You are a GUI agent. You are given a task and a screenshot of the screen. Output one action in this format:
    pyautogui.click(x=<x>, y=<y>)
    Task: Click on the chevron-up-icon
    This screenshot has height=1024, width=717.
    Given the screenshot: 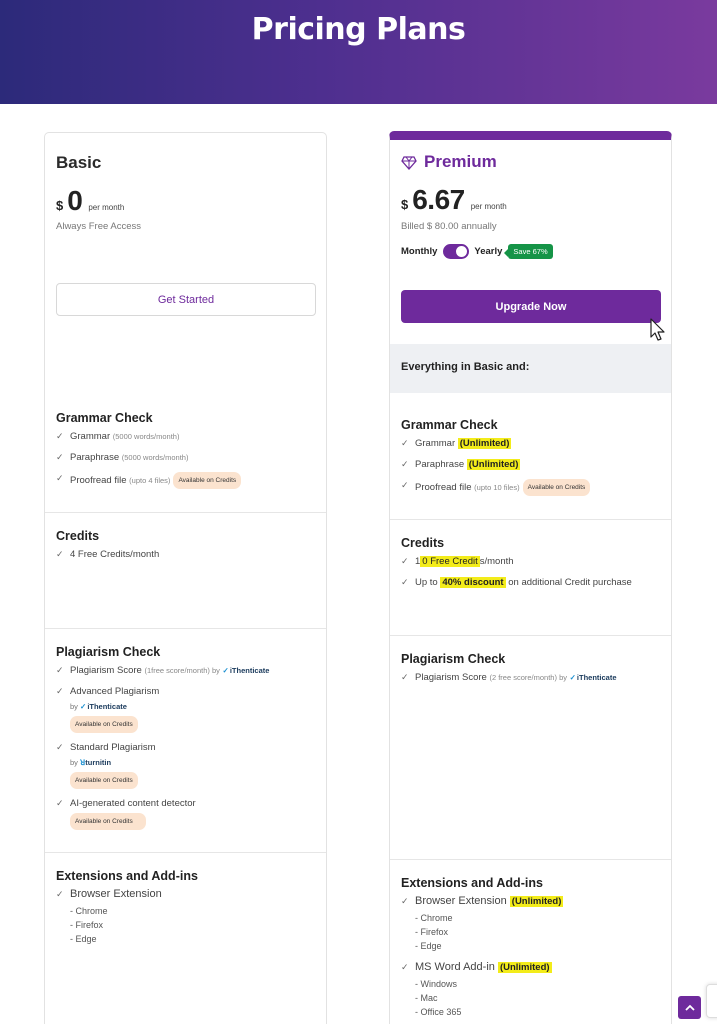 What is the action you would take?
    pyautogui.click(x=689, y=1007)
    